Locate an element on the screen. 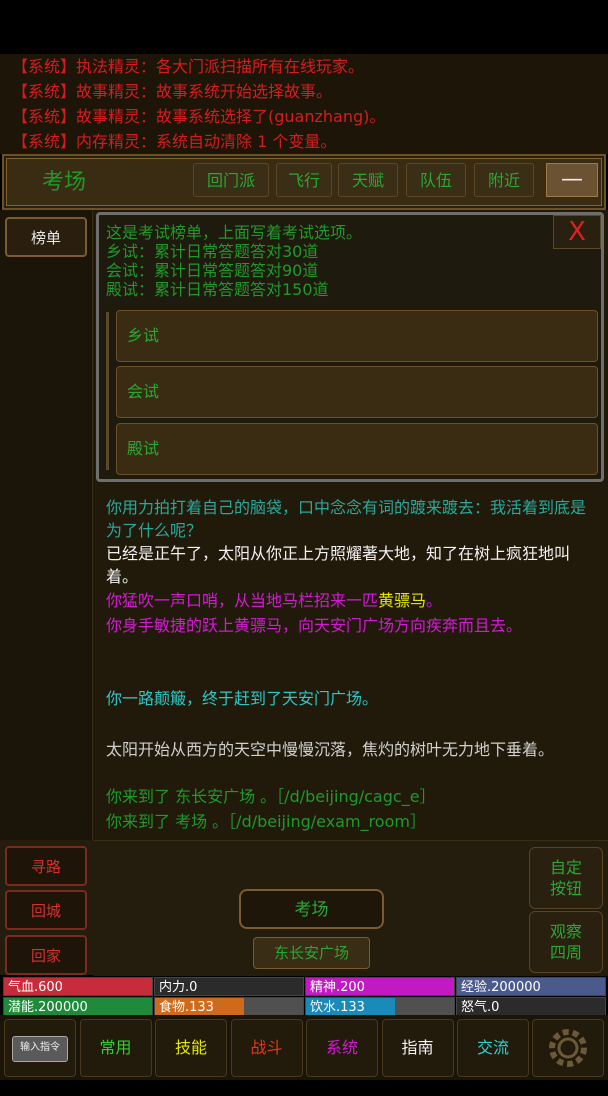 The height and width of the screenshot is (1096, 608). story-text: 已经是正午了，太阳从你正上方照耀著大地，知了在树上疯狂地叫着。 is located at coordinates (338, 565).